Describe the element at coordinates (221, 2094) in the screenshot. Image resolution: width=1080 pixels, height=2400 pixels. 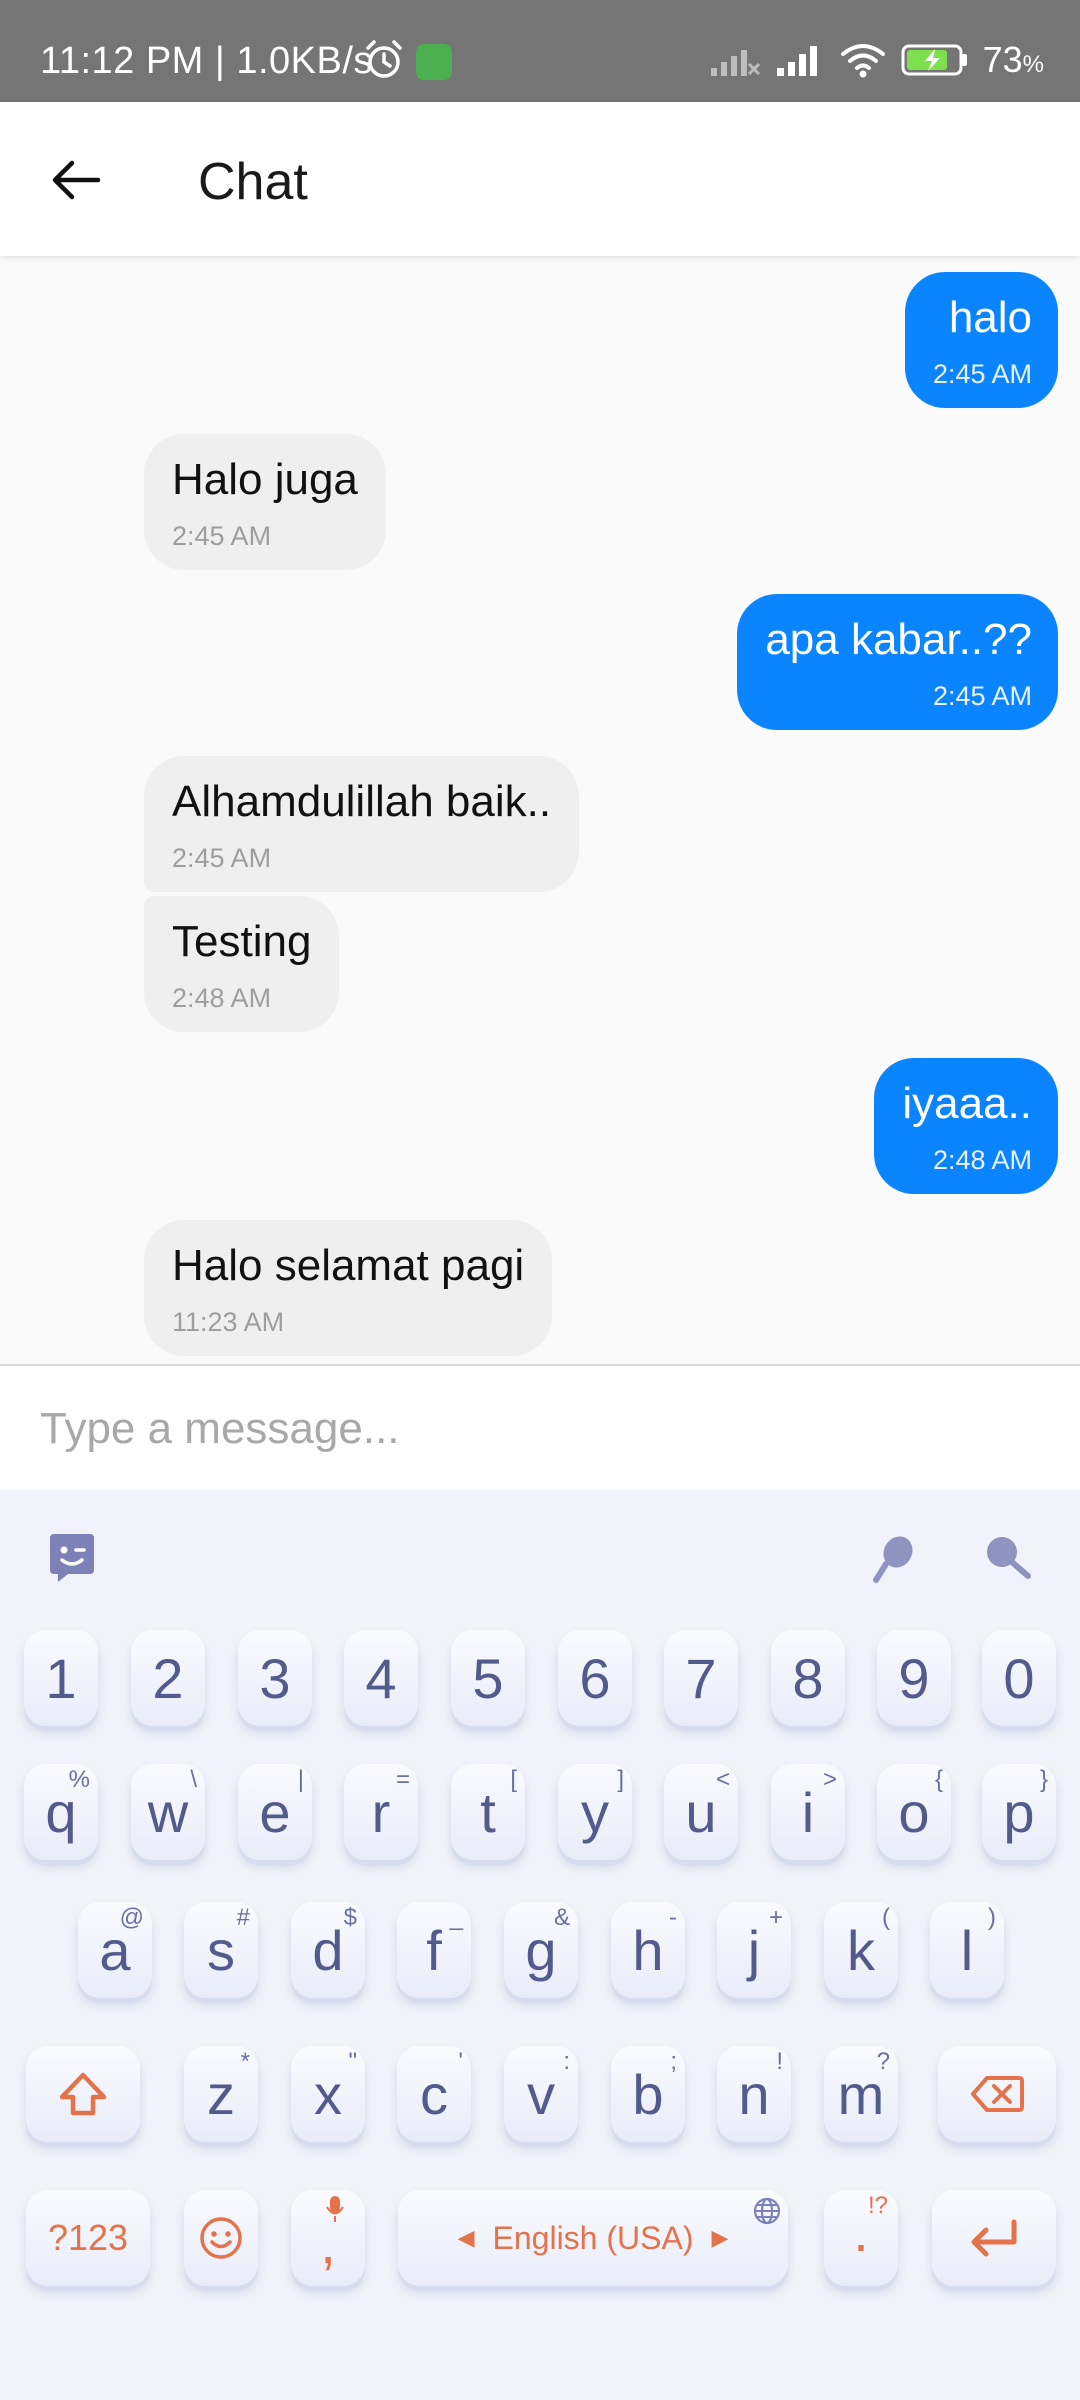
I see `key-z: z *` at that location.